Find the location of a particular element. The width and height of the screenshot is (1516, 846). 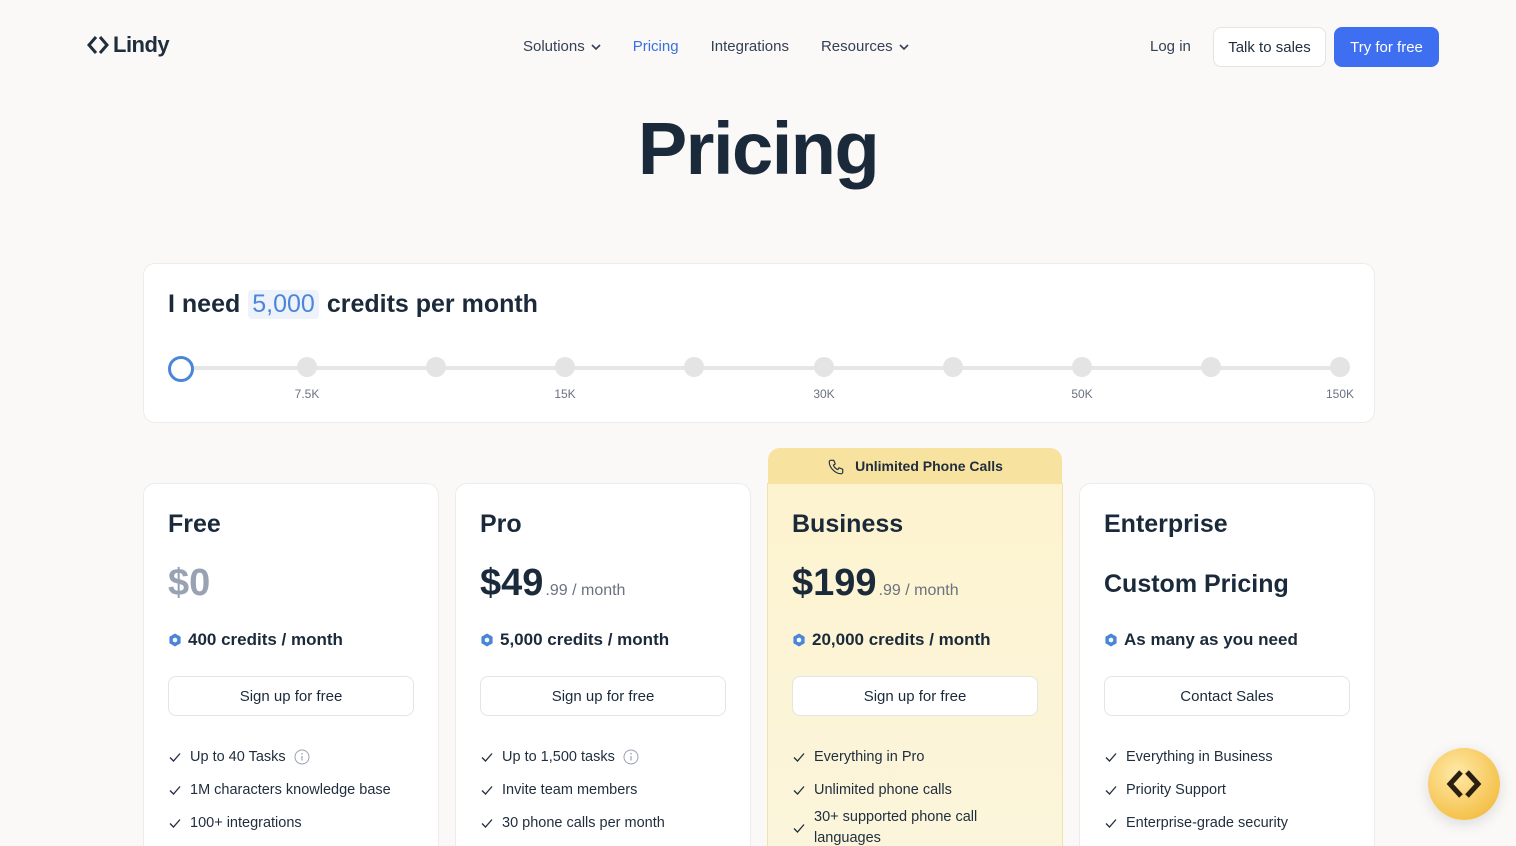

sign-up-free-button: Sign up for free is located at coordinates (291, 696).